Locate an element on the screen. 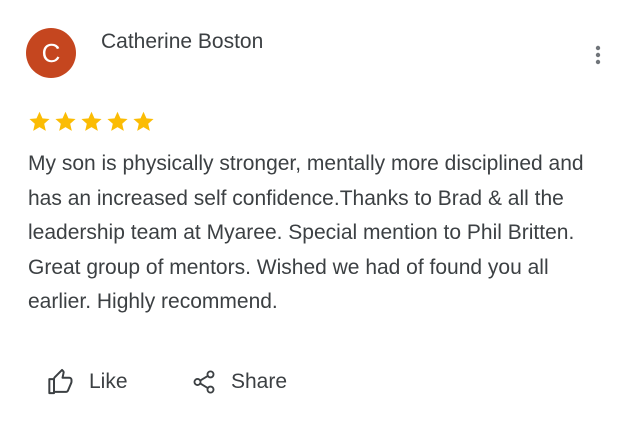 This screenshot has height=440, width=635. avatar-letter: C is located at coordinates (51, 53).